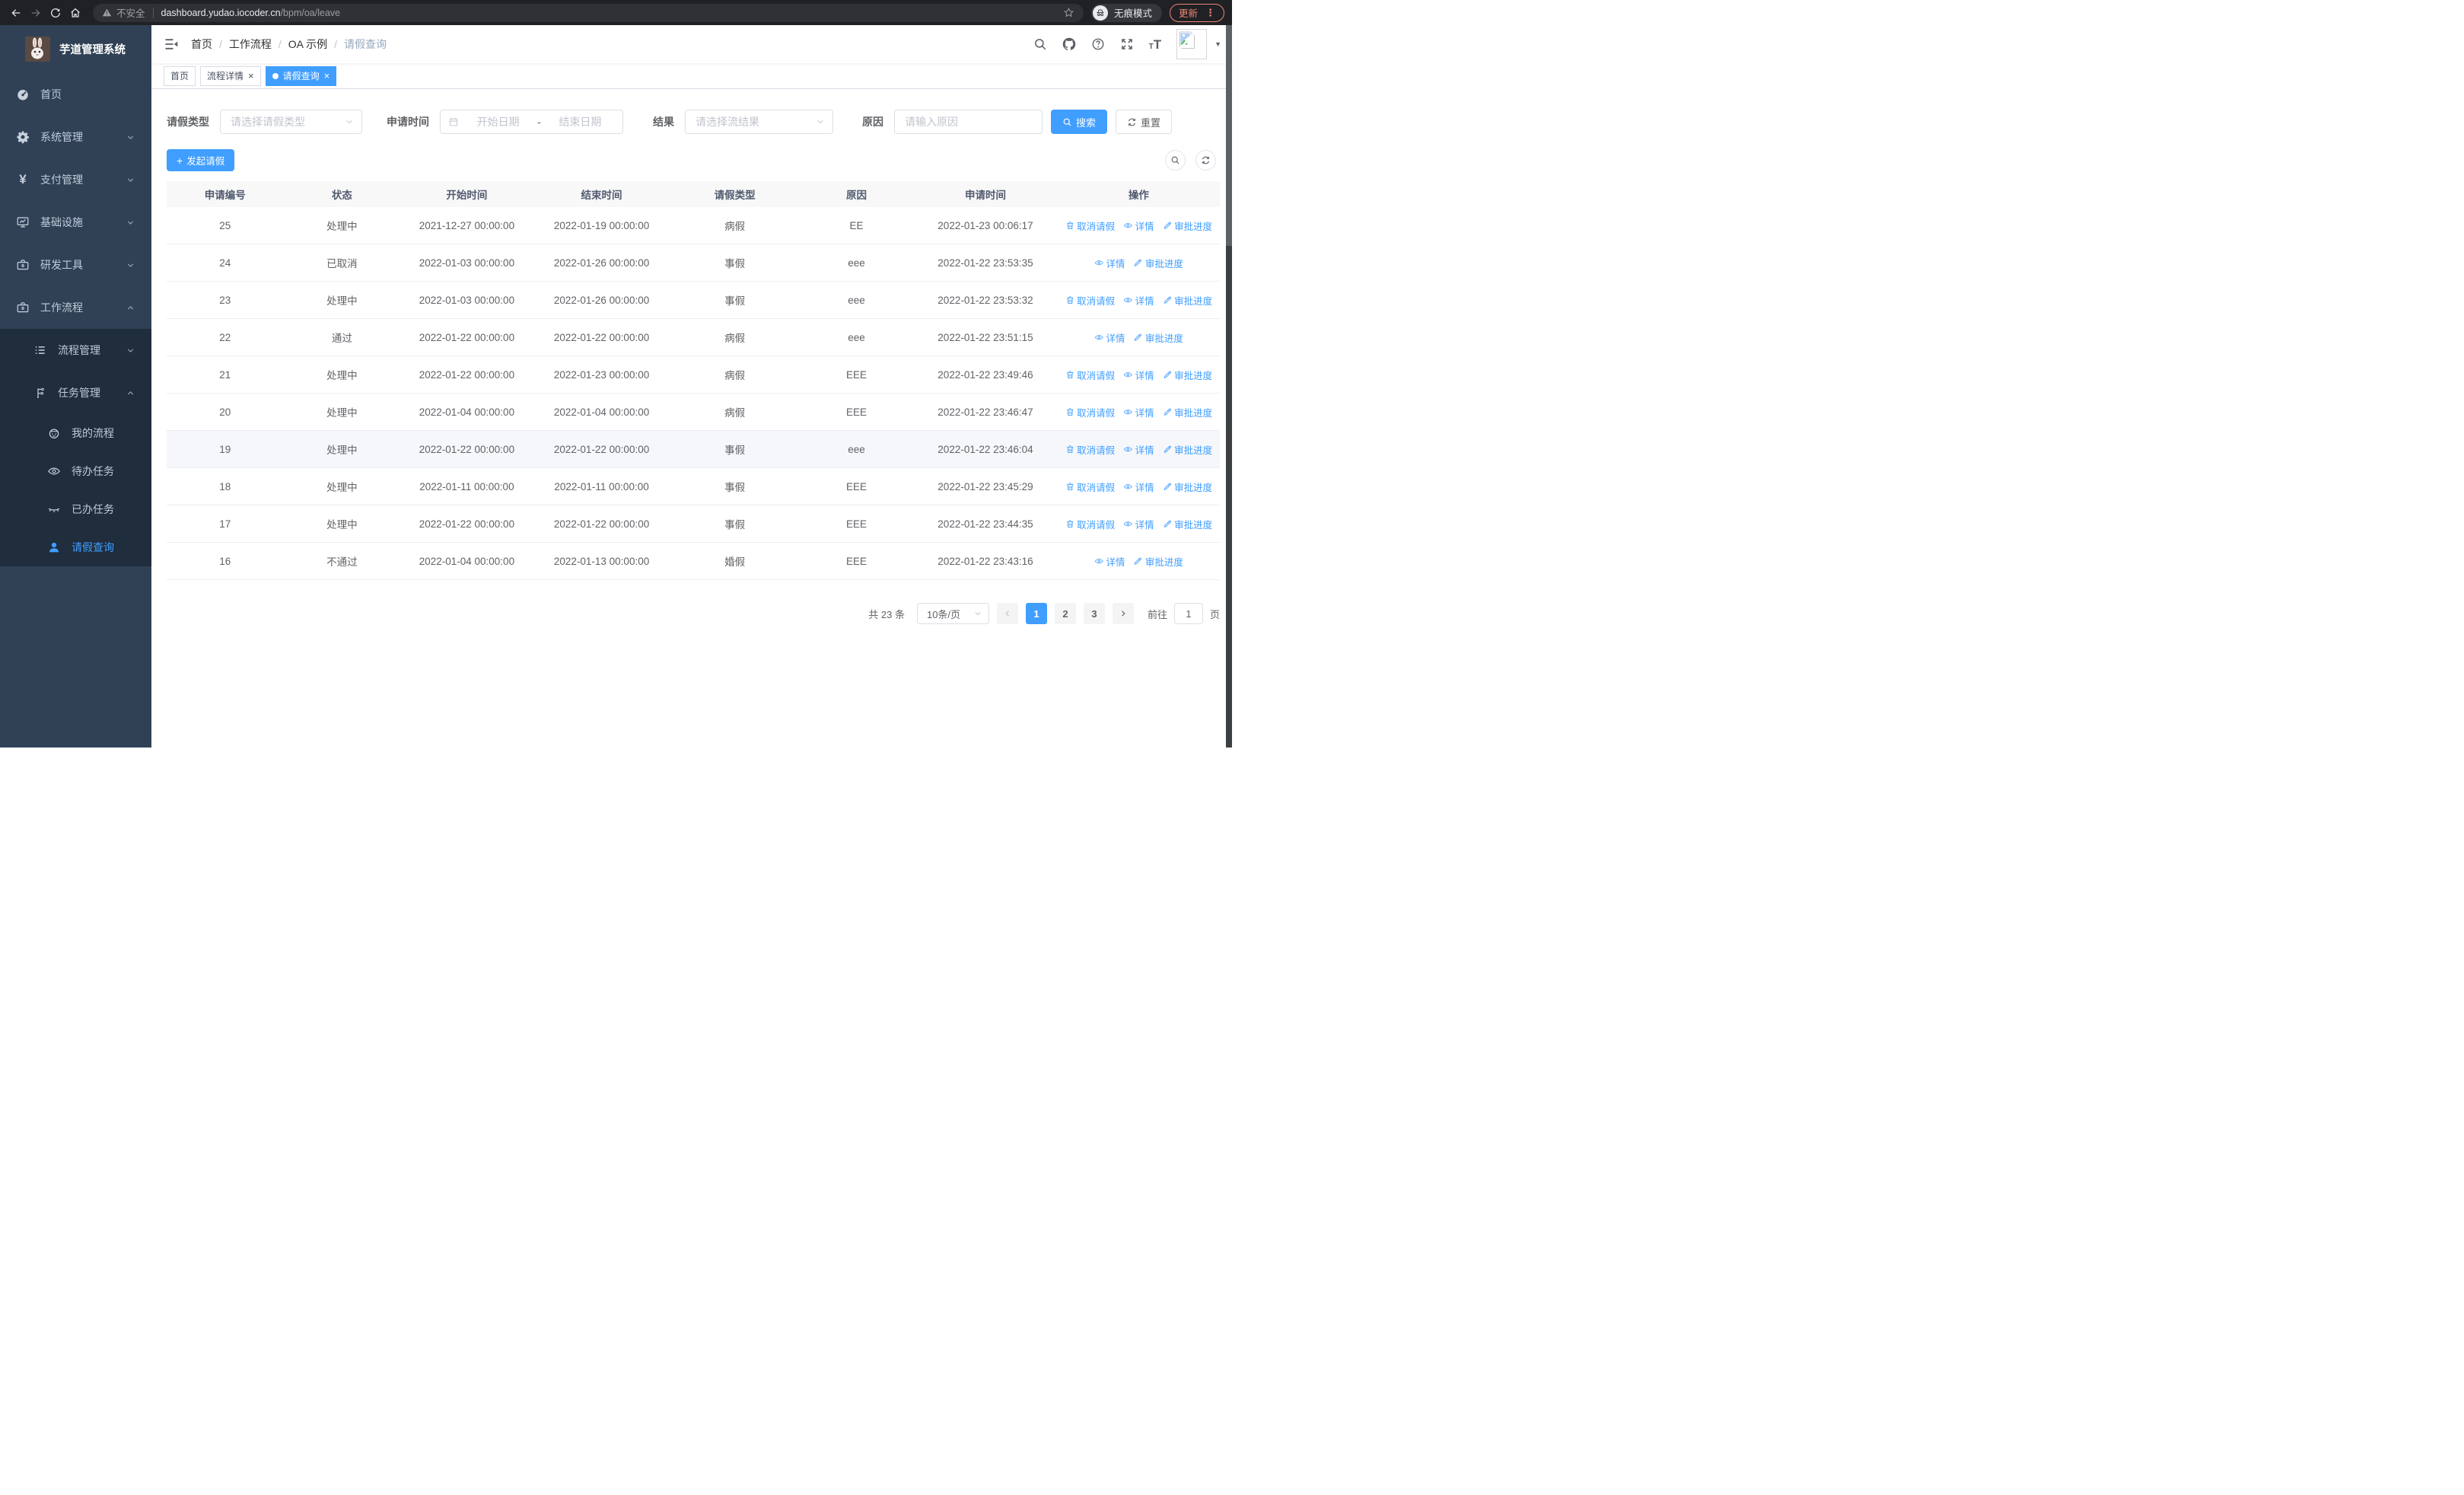 This screenshot has height=1495, width=2464. What do you see at coordinates (856, 486) in the screenshot?
I see `cell-reason: EEE` at bounding box center [856, 486].